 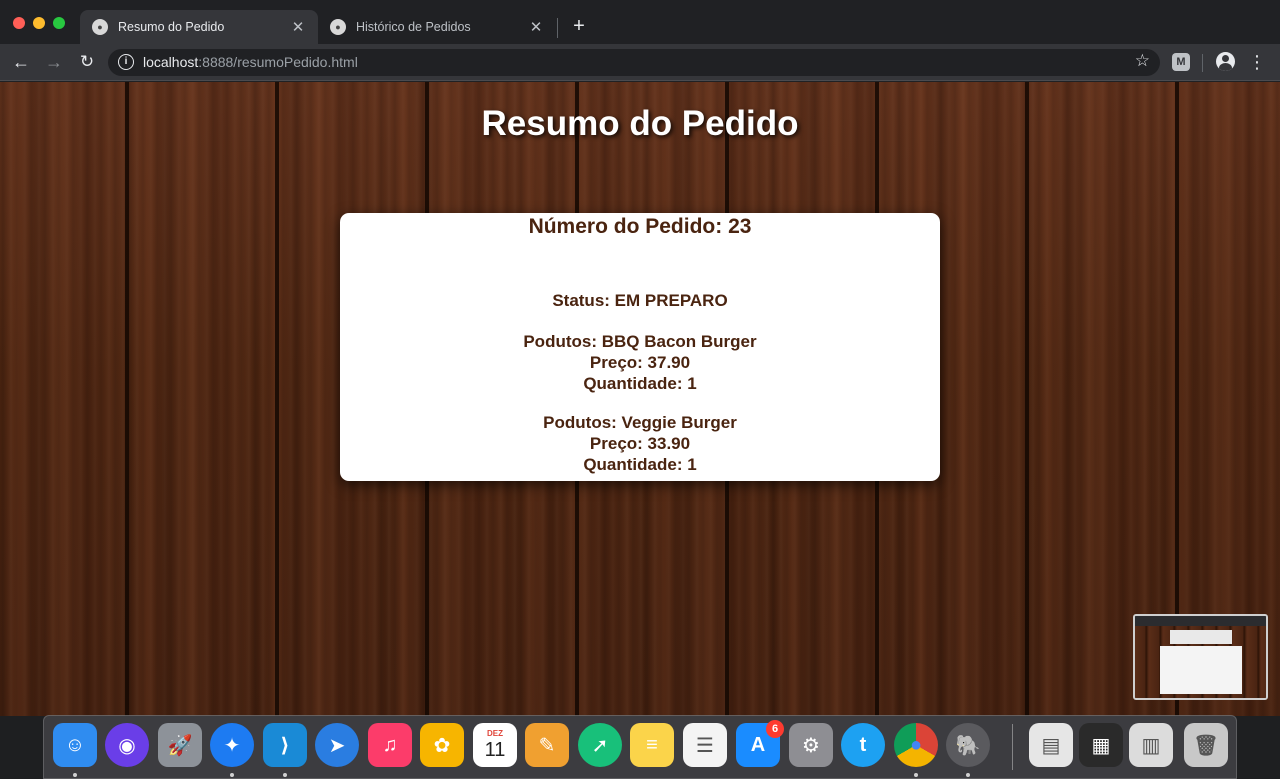 What do you see at coordinates (442, 745) in the screenshot?
I see `photos-icon: ✿` at bounding box center [442, 745].